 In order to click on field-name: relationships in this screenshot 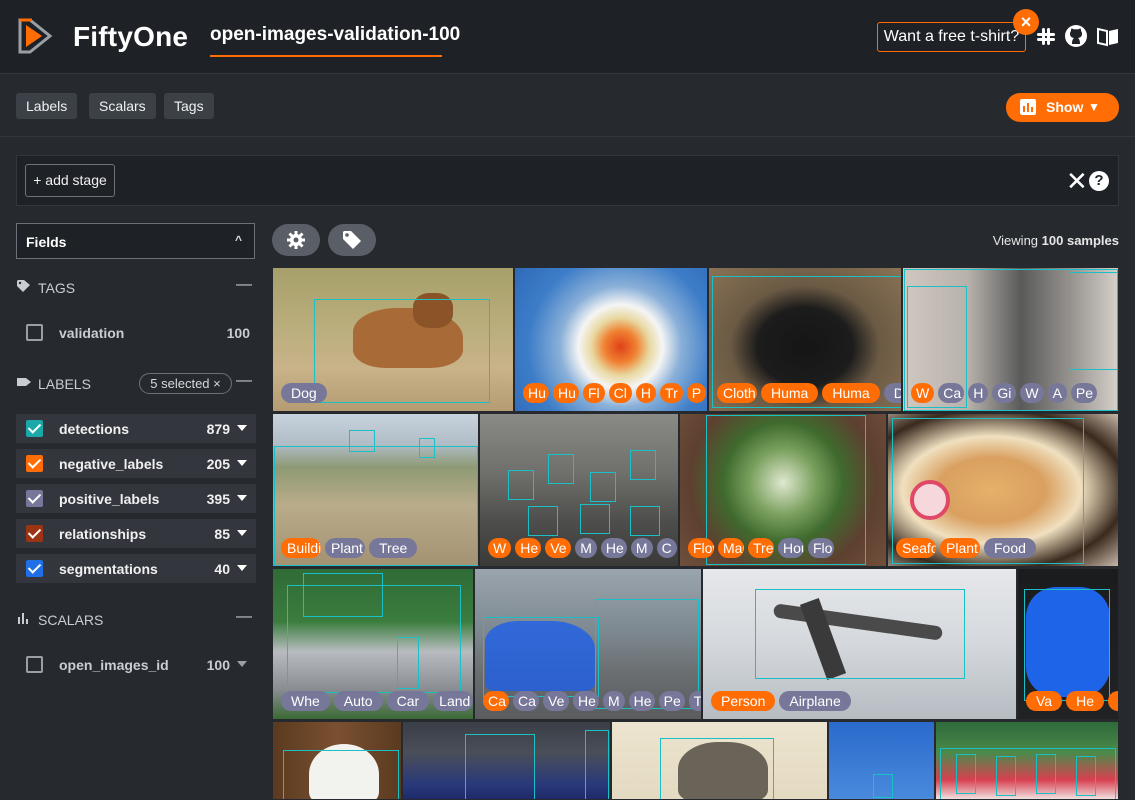, I will do `click(103, 534)`.